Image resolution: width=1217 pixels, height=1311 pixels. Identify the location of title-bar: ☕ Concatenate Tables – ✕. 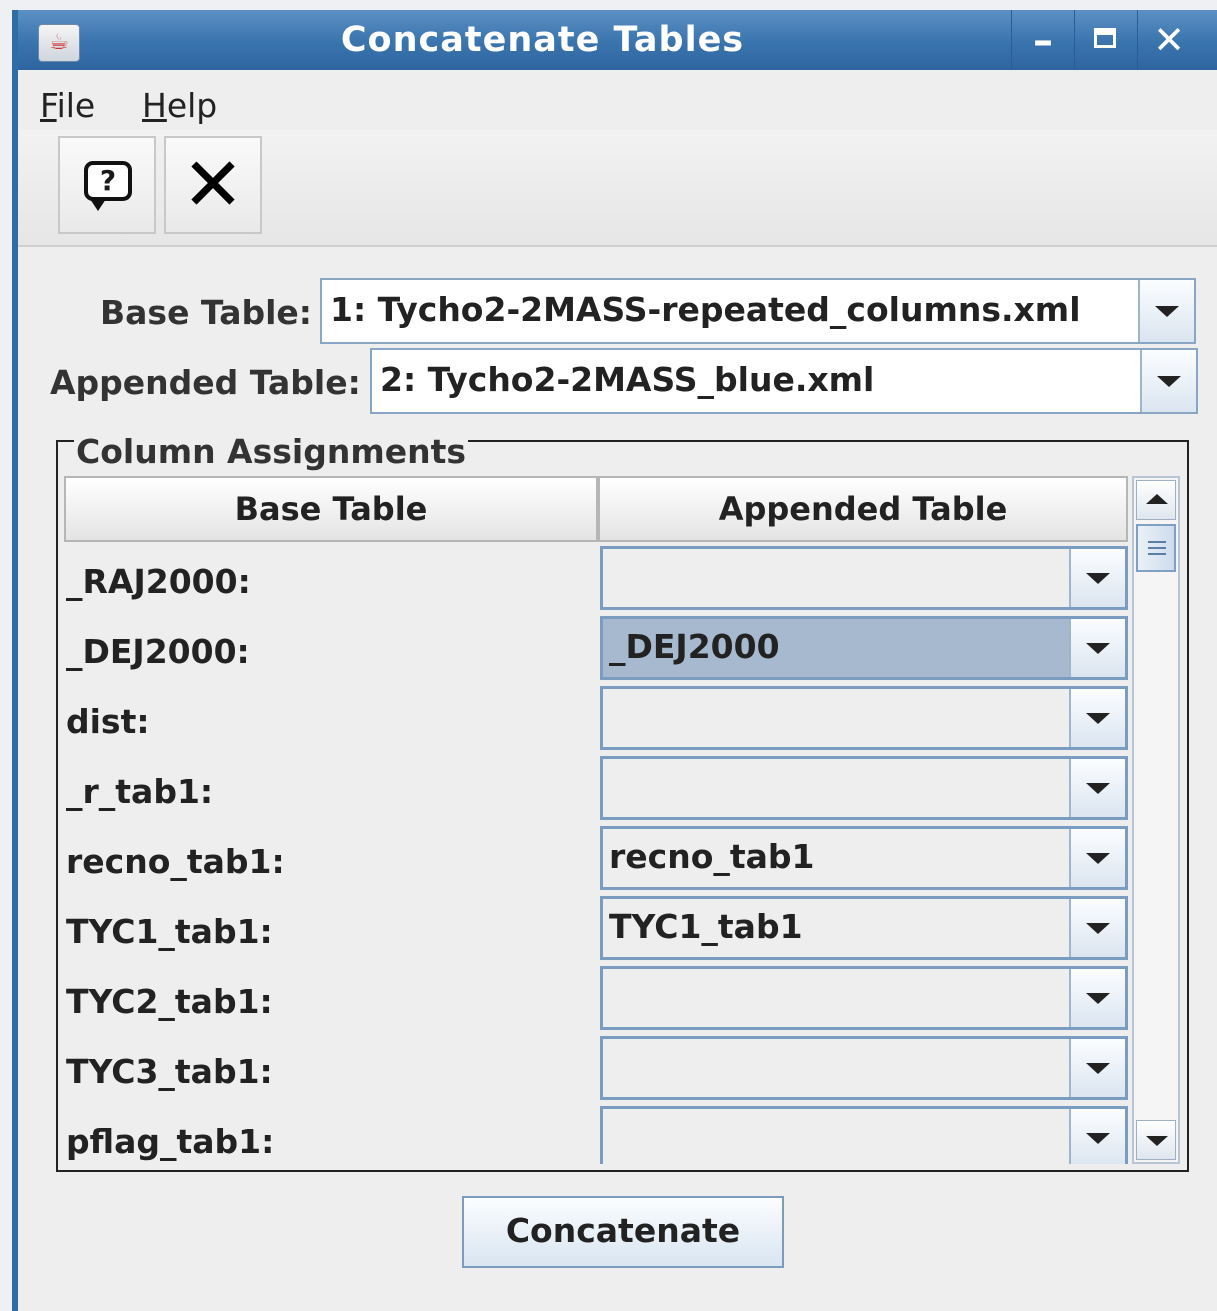
(617, 40).